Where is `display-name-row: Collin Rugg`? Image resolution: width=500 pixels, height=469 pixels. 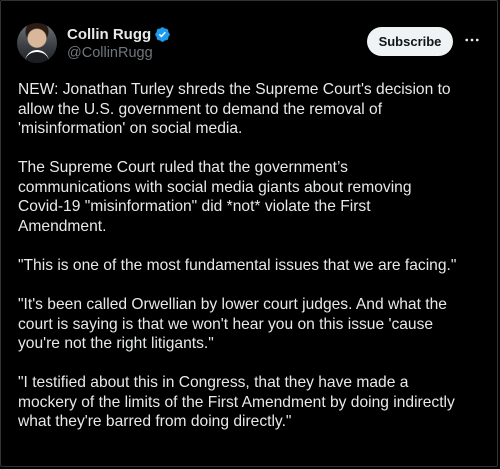
display-name-row: Collin Rugg is located at coordinates (119, 34).